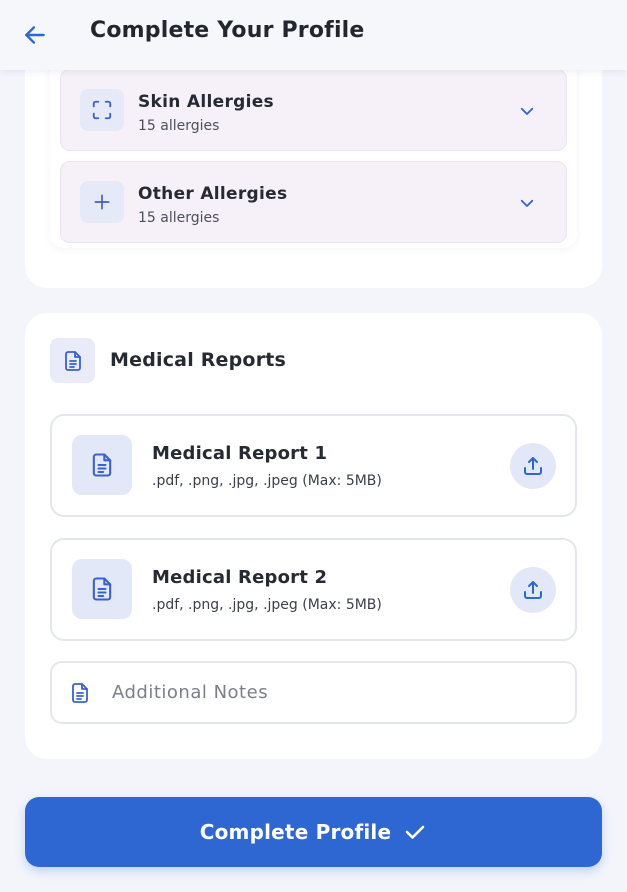 Image resolution: width=627 pixels, height=892 pixels. What do you see at coordinates (313, 110) in the screenshot?
I see `allergy-item-skin: Skin Allergies 15 allergies` at bounding box center [313, 110].